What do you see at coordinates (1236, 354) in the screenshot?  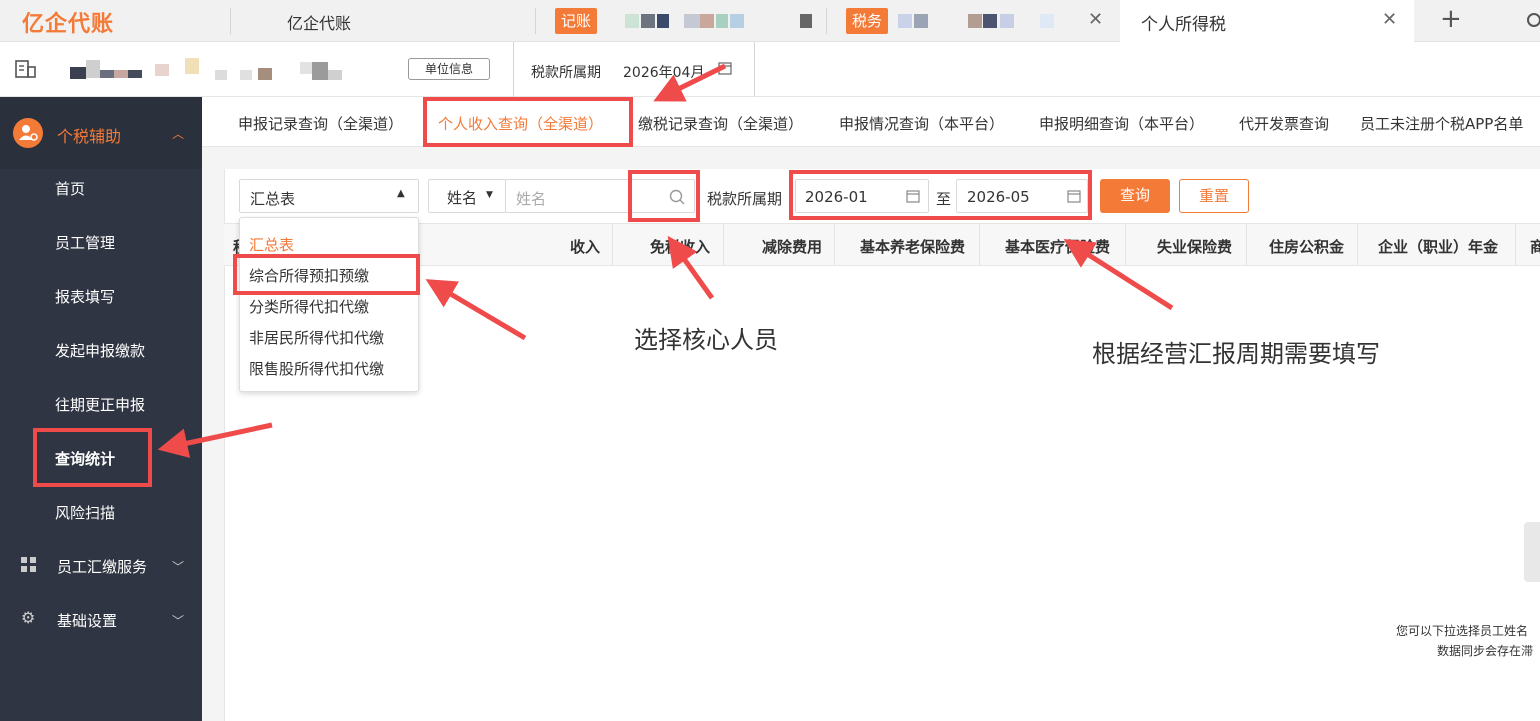 I see `annotation-fill-period: 根据经营汇报周期需要填写` at bounding box center [1236, 354].